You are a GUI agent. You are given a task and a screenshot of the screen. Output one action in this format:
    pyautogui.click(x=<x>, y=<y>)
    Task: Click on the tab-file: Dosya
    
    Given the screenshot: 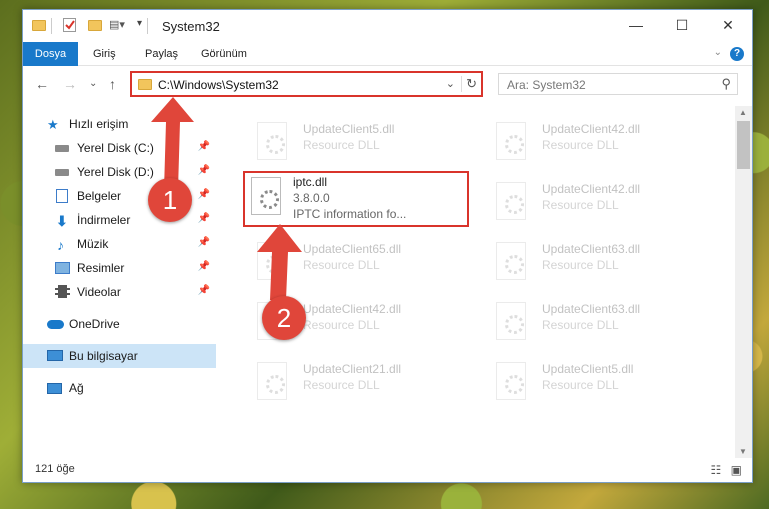 What is the action you would take?
    pyautogui.click(x=50, y=54)
    